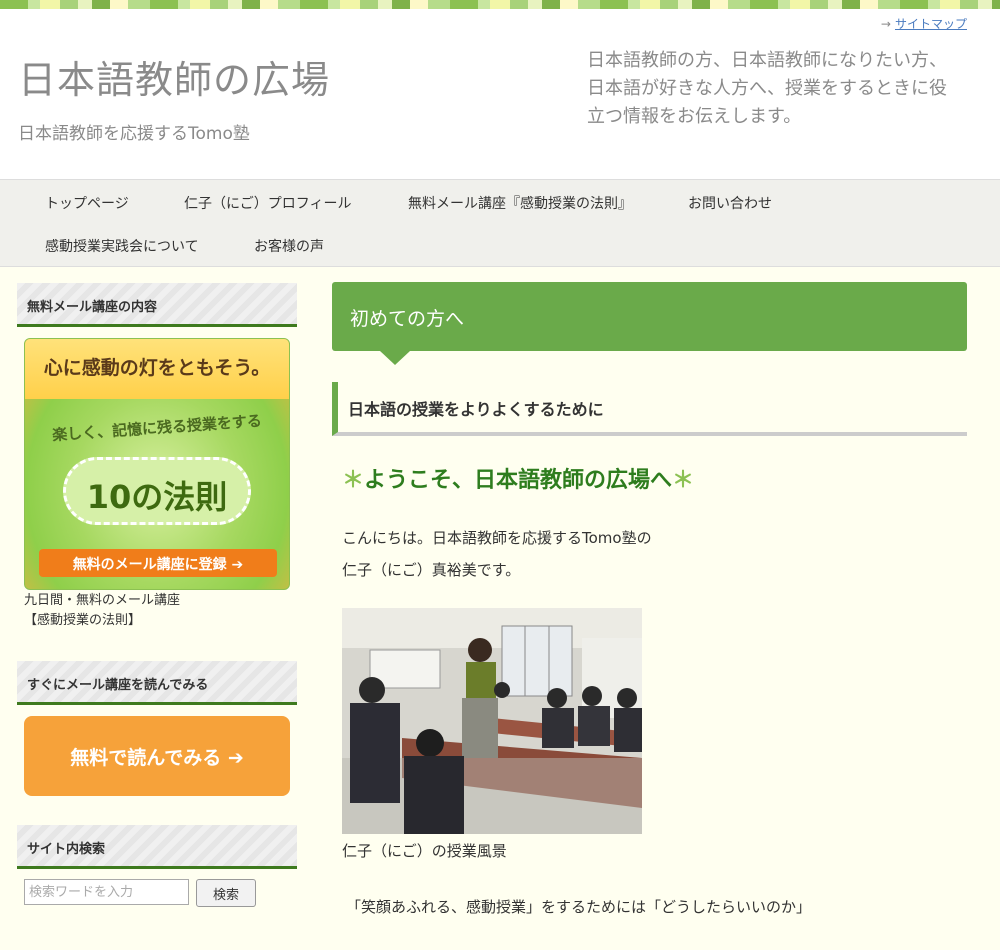 The height and width of the screenshot is (950, 1000). What do you see at coordinates (157, 491) in the screenshot?
I see `banner-badge: 10の法則` at bounding box center [157, 491].